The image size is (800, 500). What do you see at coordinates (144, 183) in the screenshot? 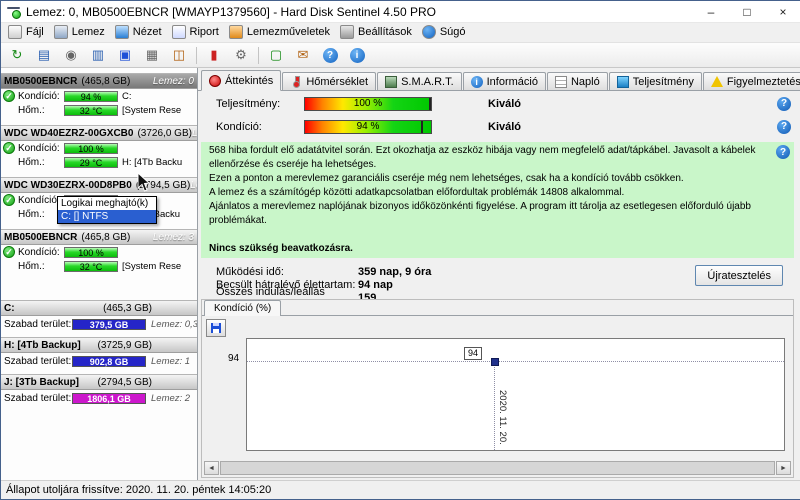
I see `mouse-cursor` at bounding box center [144, 183].